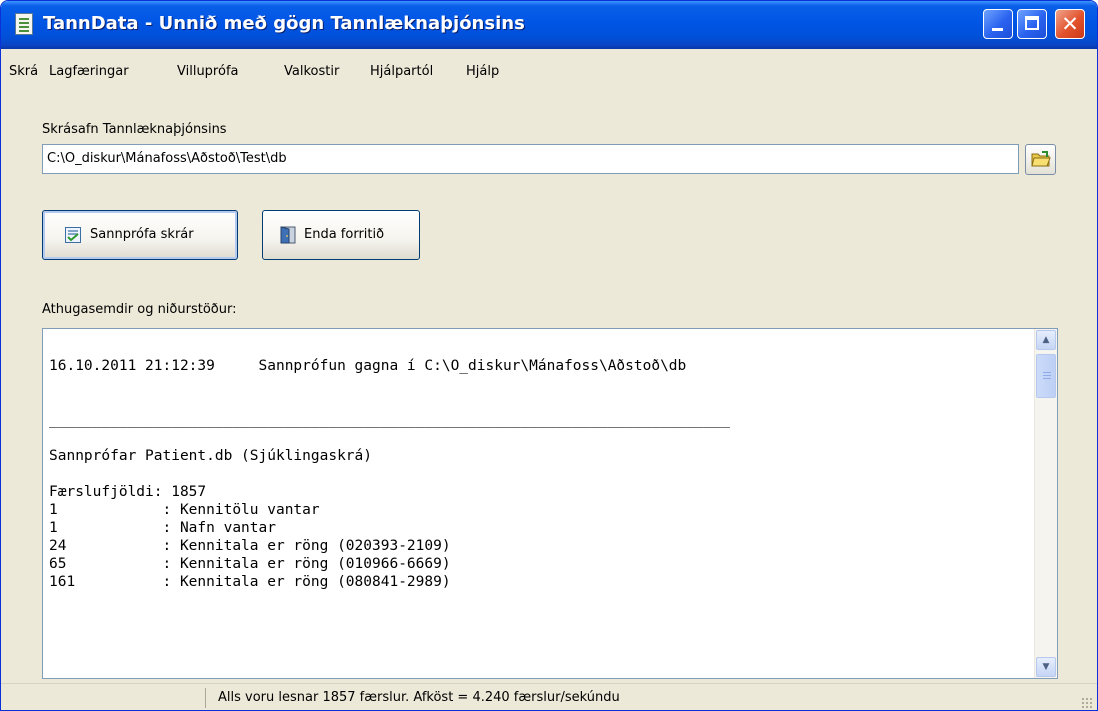 The height and width of the screenshot is (711, 1098). Describe the element at coordinates (128, 492) in the screenshot. I see `result-line: Færslufjöldi: 1857` at that location.